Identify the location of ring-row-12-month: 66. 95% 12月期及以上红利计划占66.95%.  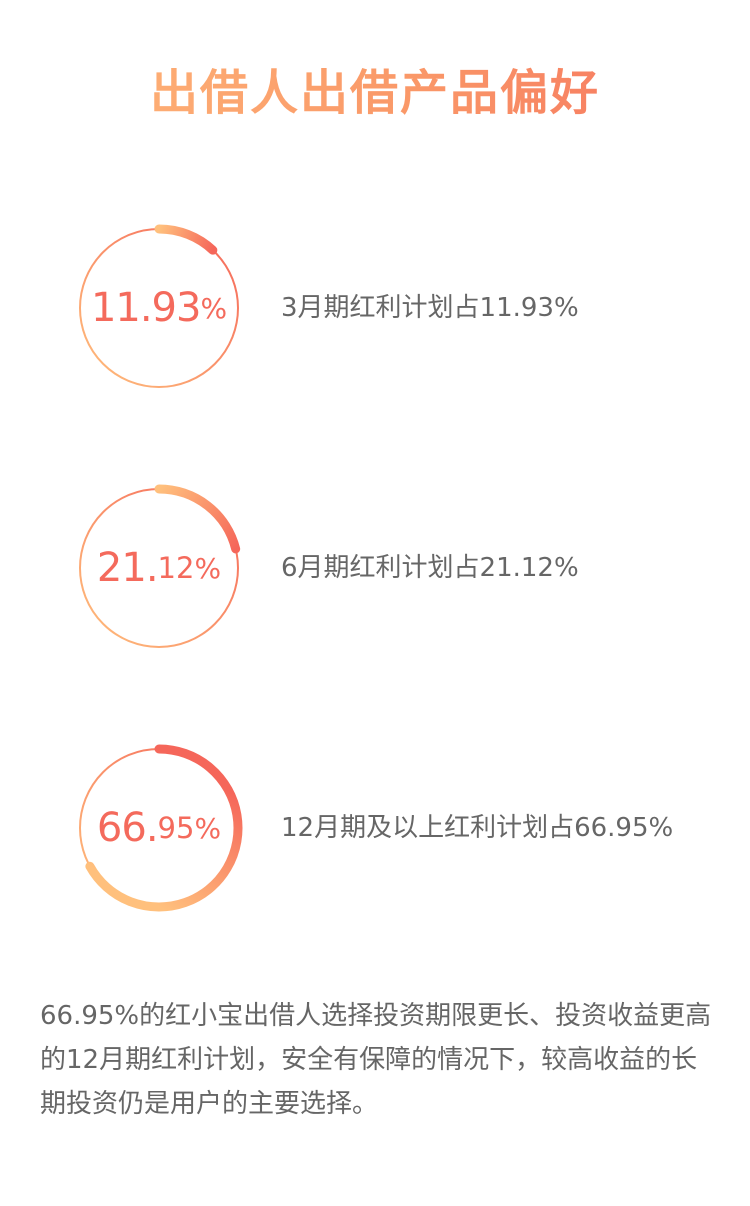
(375, 828).